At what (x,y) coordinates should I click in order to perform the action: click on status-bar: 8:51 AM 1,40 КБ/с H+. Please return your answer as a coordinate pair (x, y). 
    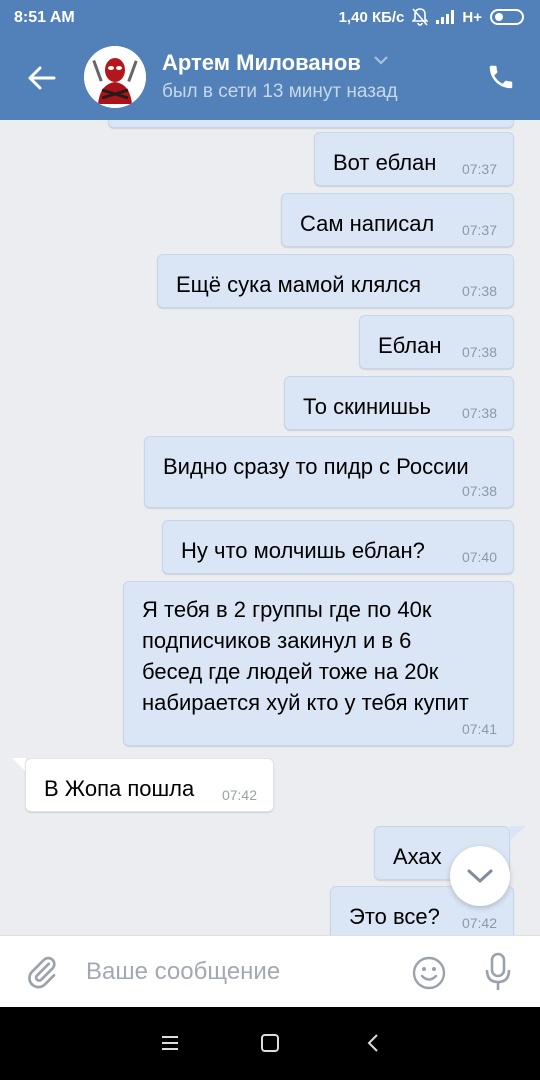
    Looking at the image, I should click on (270, 18).